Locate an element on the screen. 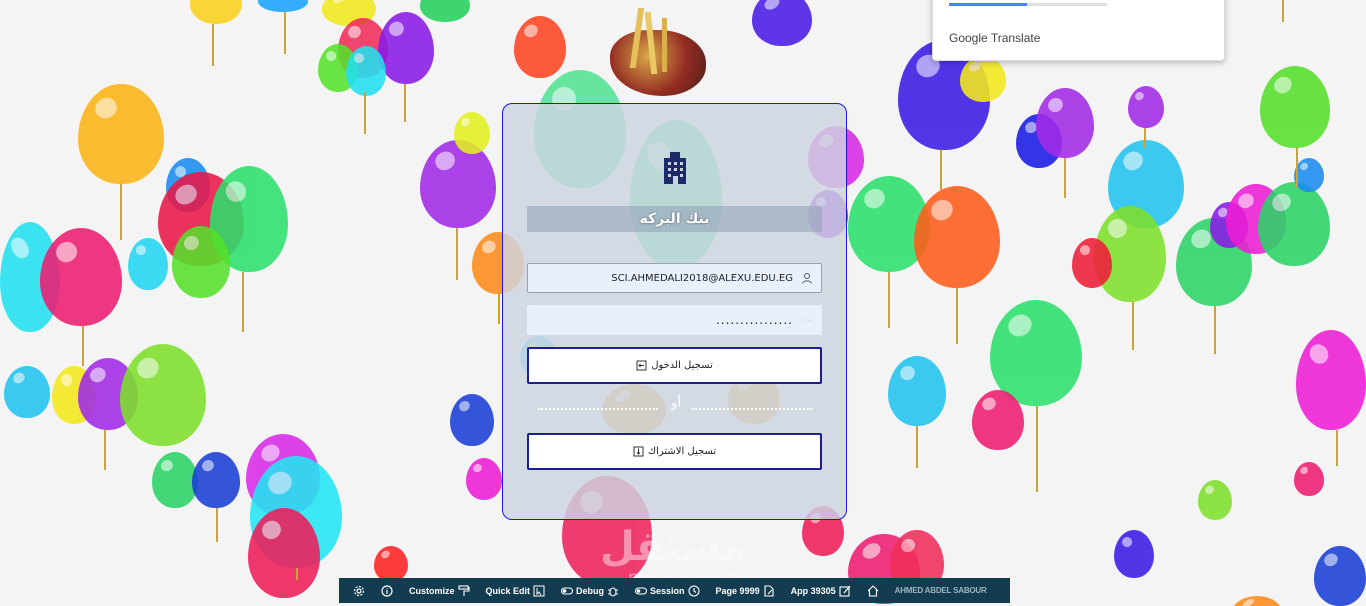 The height and width of the screenshot is (606, 1366). settings-button is located at coordinates (359, 591).